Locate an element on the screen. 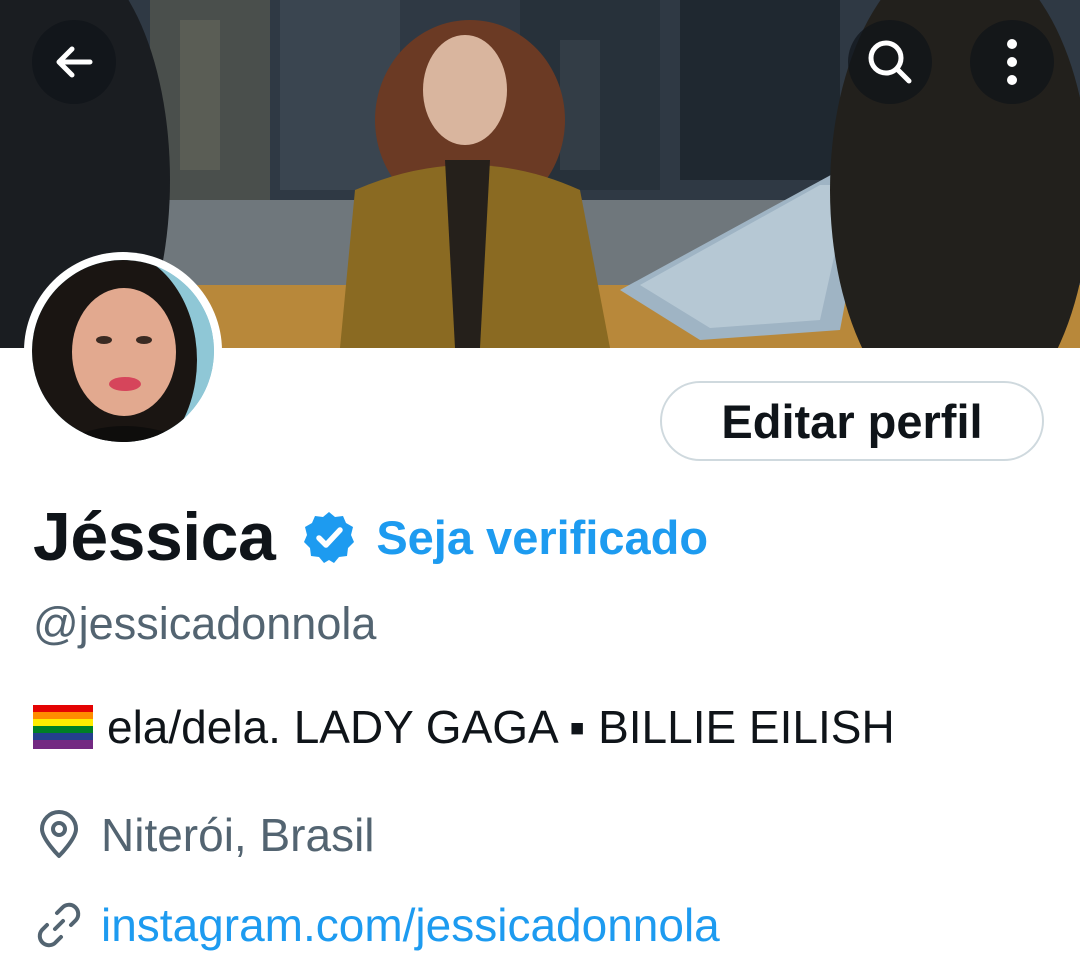 This screenshot has height=967, width=1080. bio: ela/dela. LADY GAGA ▪ BILLIE EILISH is located at coordinates (464, 727).